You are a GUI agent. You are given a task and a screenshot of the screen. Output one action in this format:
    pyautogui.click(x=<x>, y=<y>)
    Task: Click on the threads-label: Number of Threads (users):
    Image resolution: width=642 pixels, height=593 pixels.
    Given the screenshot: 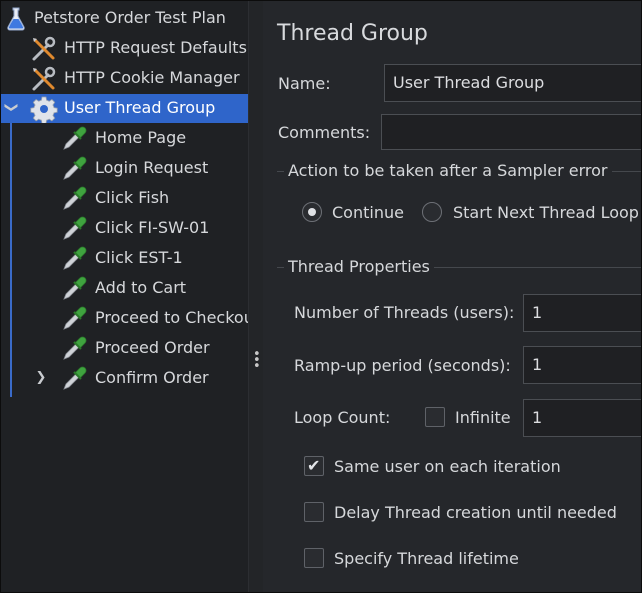 What is the action you would take?
    pyautogui.click(x=404, y=312)
    